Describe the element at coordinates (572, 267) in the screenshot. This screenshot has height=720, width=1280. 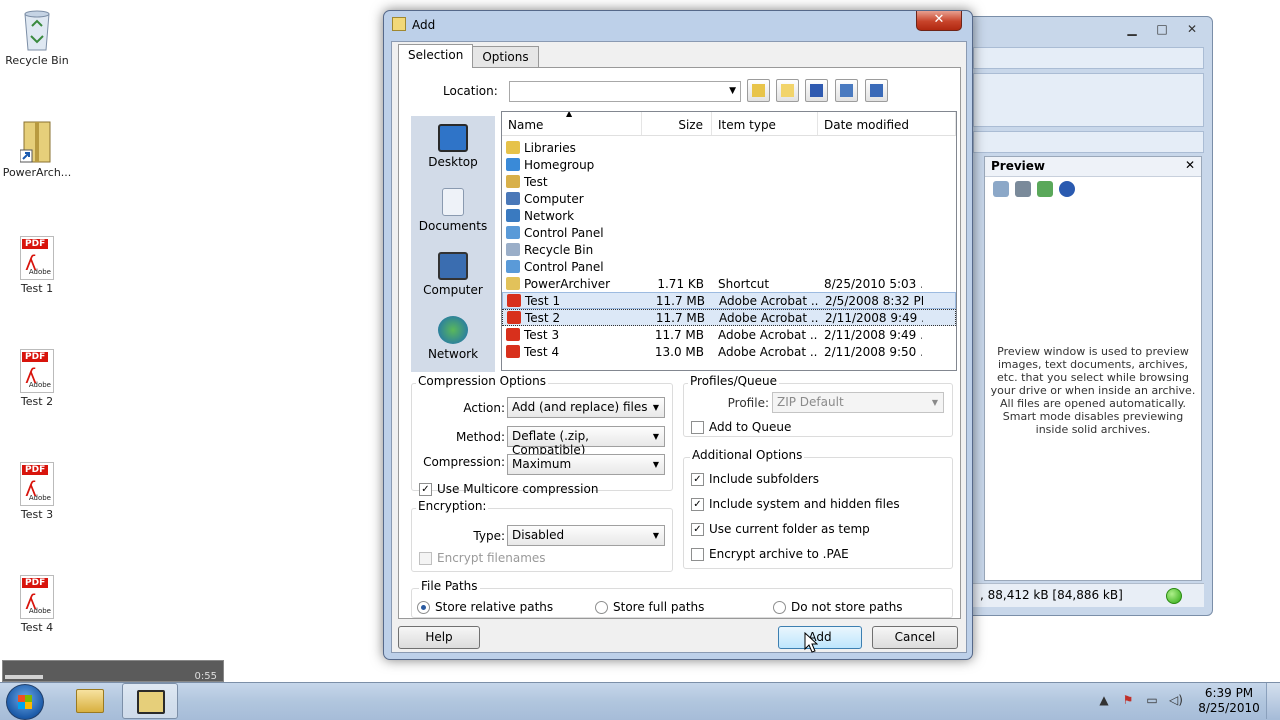
I see `file-name-cell: Control Panel` at that location.